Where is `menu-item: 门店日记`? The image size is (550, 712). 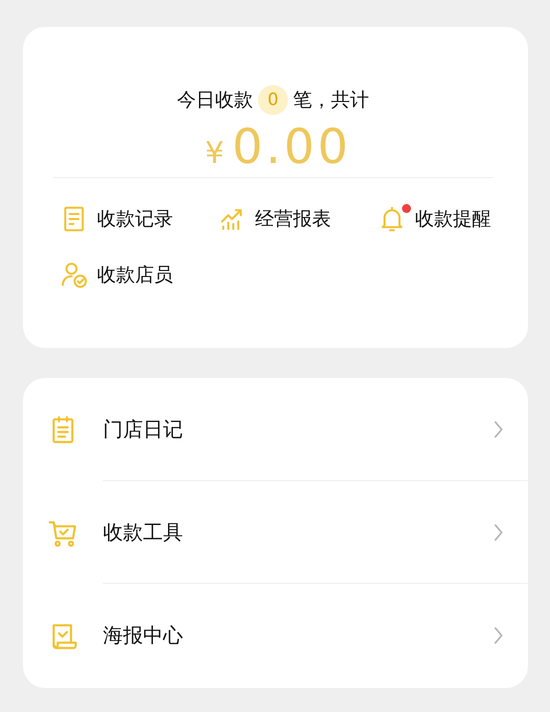 menu-item: 门店日记 is located at coordinates (143, 429).